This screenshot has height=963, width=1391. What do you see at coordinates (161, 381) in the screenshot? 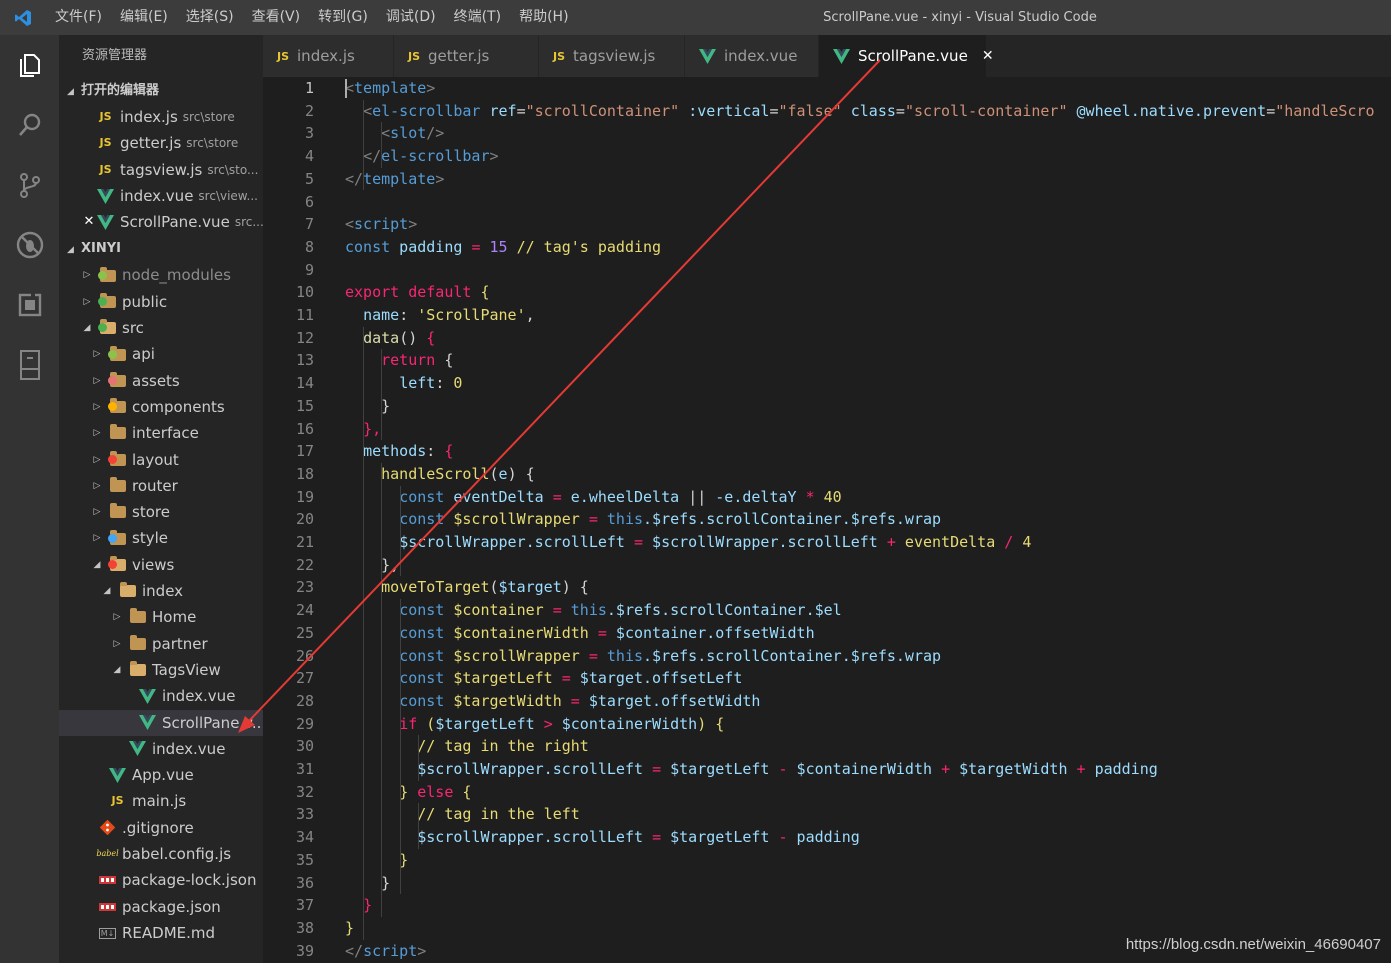
I see `tree-item: ▷ assets` at bounding box center [161, 381].